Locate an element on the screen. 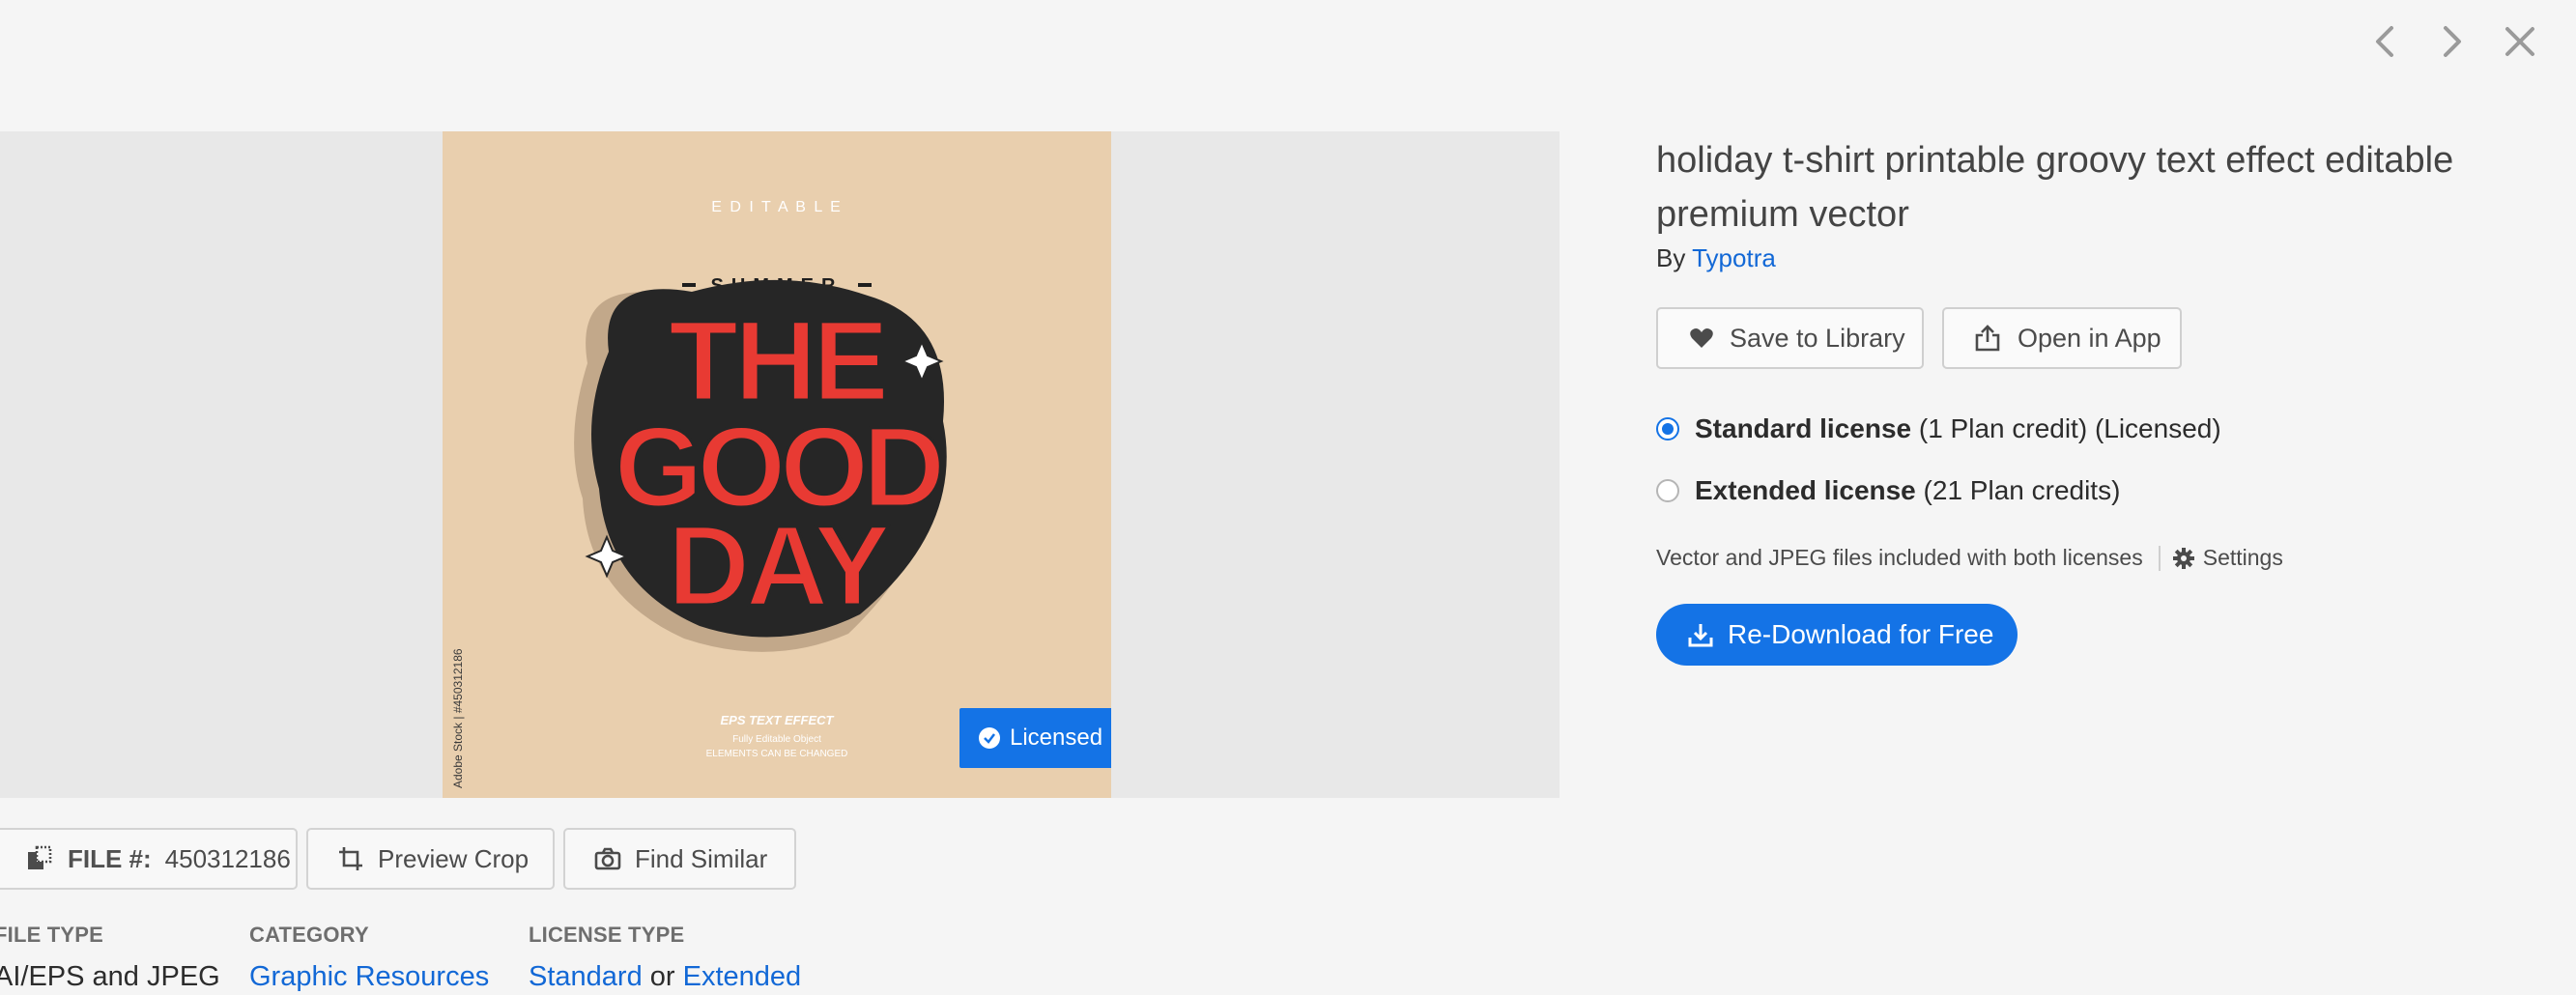  extended-license-name: Extended license is located at coordinates (1806, 490).